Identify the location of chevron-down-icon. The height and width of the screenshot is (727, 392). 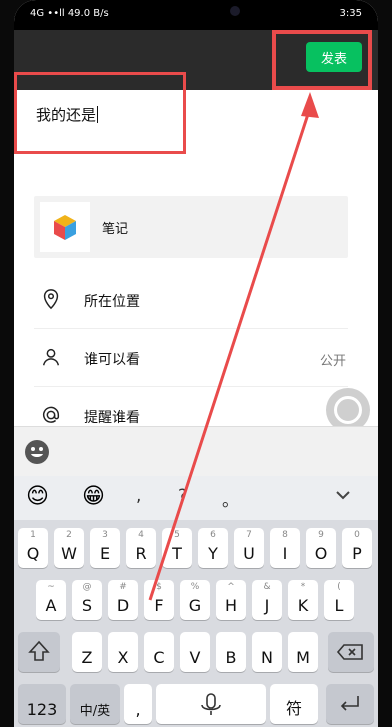
(343, 495).